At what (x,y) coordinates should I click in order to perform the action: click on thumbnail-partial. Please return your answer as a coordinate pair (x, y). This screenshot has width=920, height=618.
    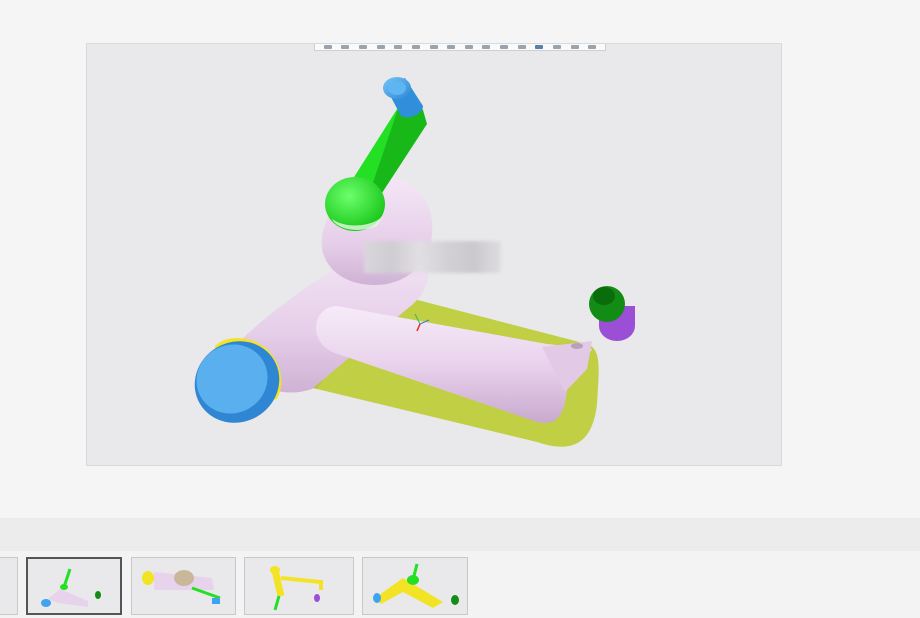
    Looking at the image, I should click on (9, 586).